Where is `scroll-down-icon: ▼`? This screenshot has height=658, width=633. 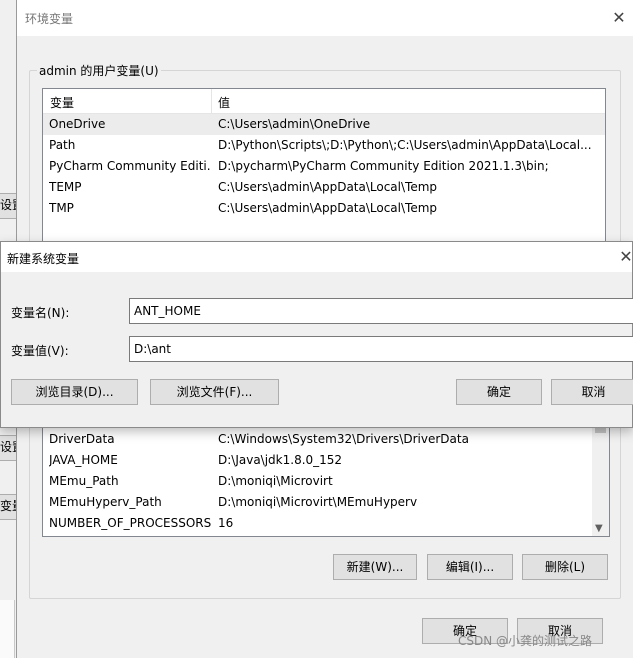
scroll-down-icon: ▼ is located at coordinates (599, 528).